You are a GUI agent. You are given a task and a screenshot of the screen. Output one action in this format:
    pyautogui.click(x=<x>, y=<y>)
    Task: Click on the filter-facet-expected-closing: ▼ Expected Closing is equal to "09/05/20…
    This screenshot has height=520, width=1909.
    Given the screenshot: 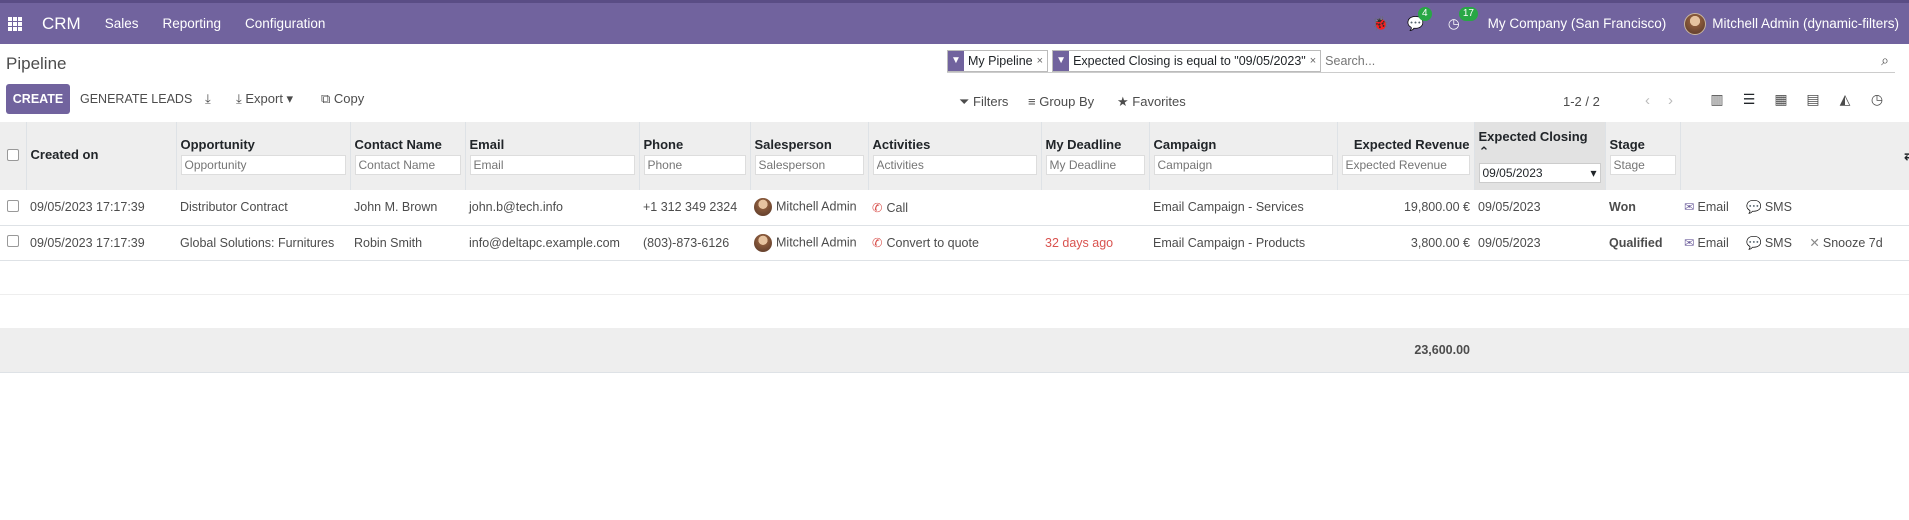 What is the action you would take?
    pyautogui.click(x=1187, y=60)
    